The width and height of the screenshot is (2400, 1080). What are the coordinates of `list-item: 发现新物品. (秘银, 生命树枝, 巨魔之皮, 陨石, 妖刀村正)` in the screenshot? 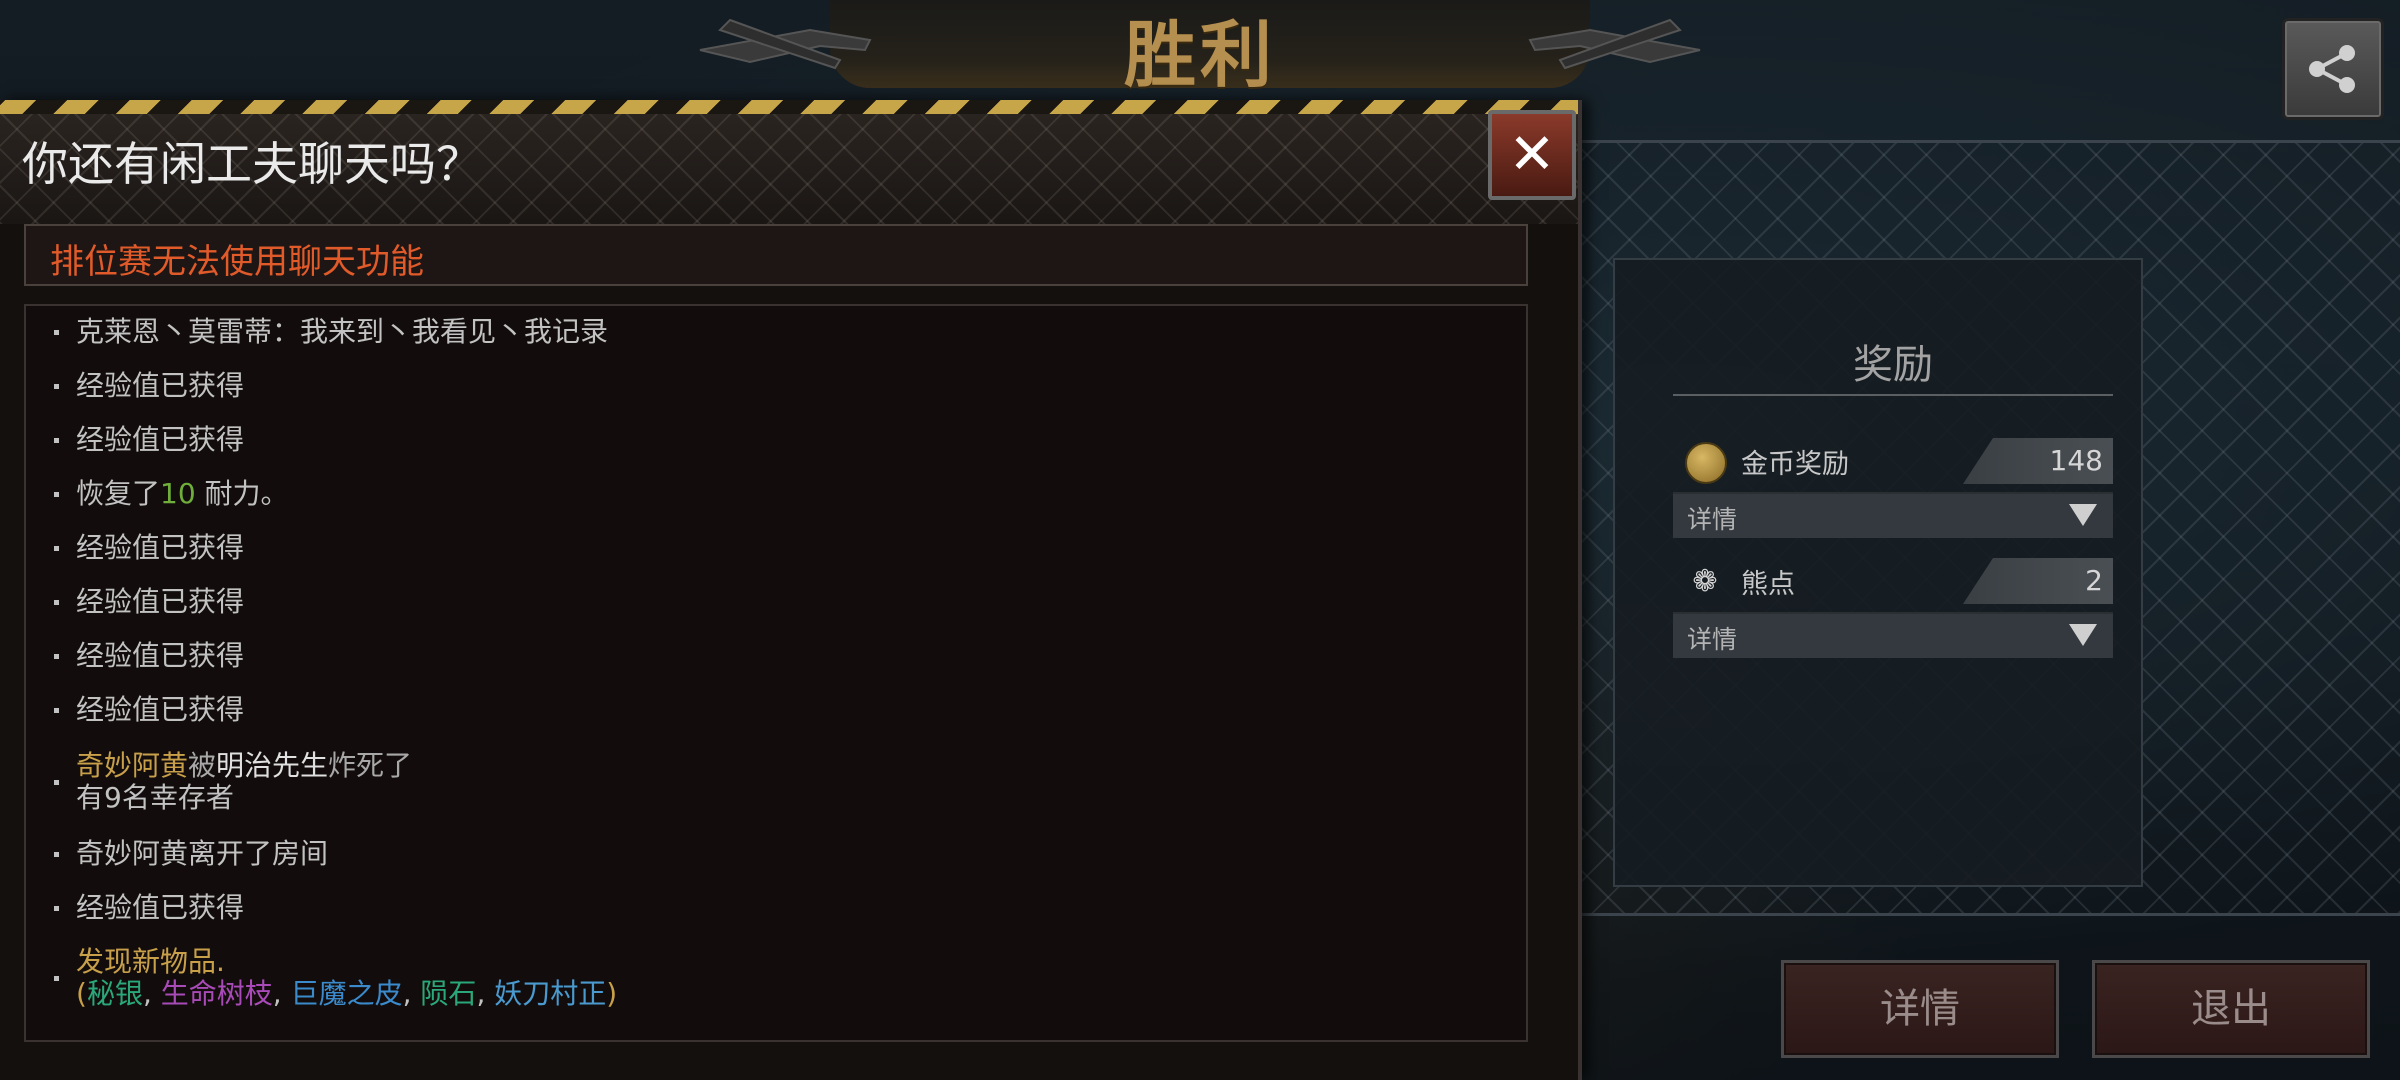 It's located at (335, 978).